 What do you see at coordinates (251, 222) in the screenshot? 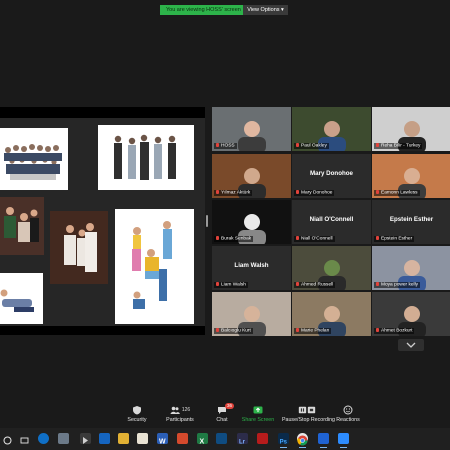
I see `participant-tile: Burak Senbak` at bounding box center [251, 222].